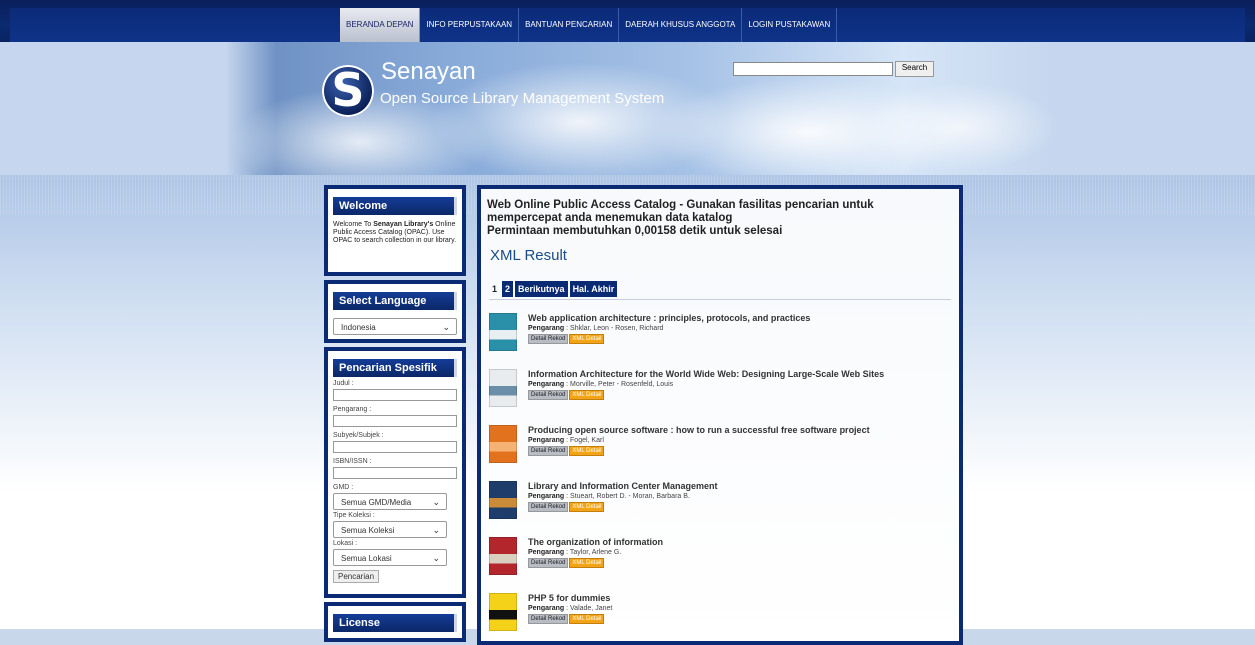 The height and width of the screenshot is (645, 1255). I want to click on page-current: 1, so click(495, 289).